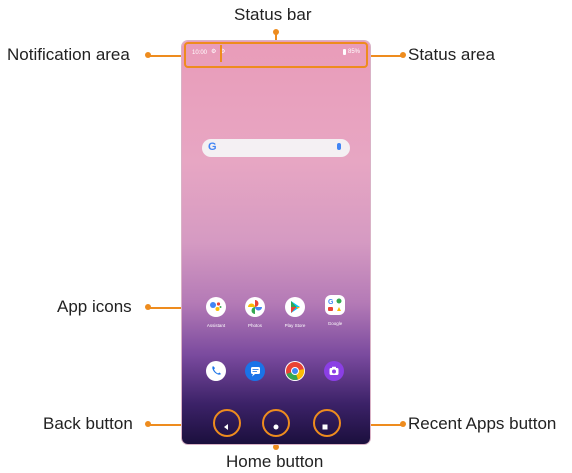 The image size is (572, 473). I want to click on photos-icon, so click(255, 307).